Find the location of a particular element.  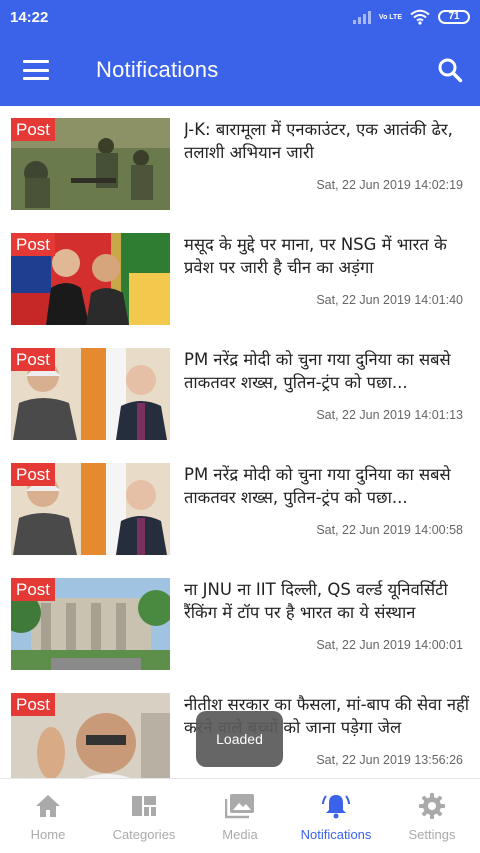

nav-item-settings: Settings is located at coordinates (432, 816).